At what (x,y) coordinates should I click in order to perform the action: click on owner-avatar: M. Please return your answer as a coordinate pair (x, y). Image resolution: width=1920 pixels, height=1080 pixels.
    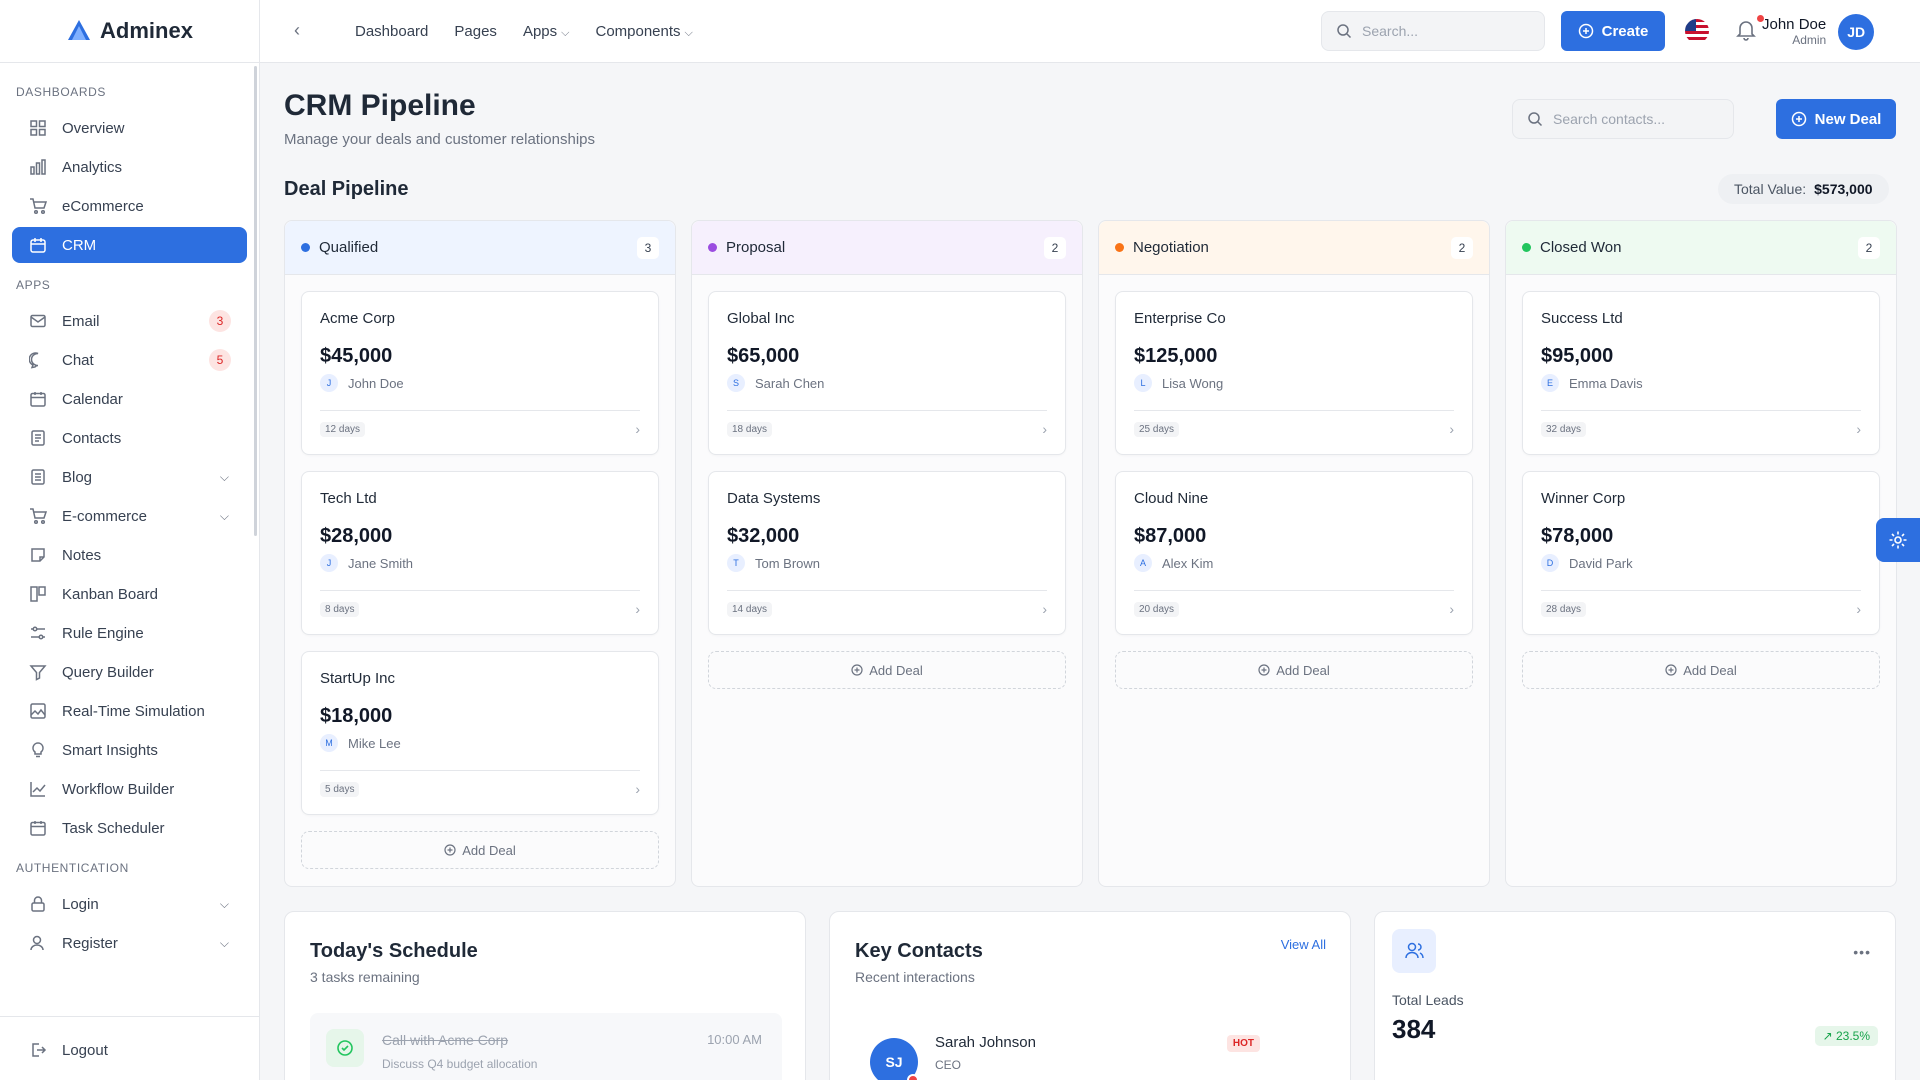
    Looking at the image, I should click on (329, 743).